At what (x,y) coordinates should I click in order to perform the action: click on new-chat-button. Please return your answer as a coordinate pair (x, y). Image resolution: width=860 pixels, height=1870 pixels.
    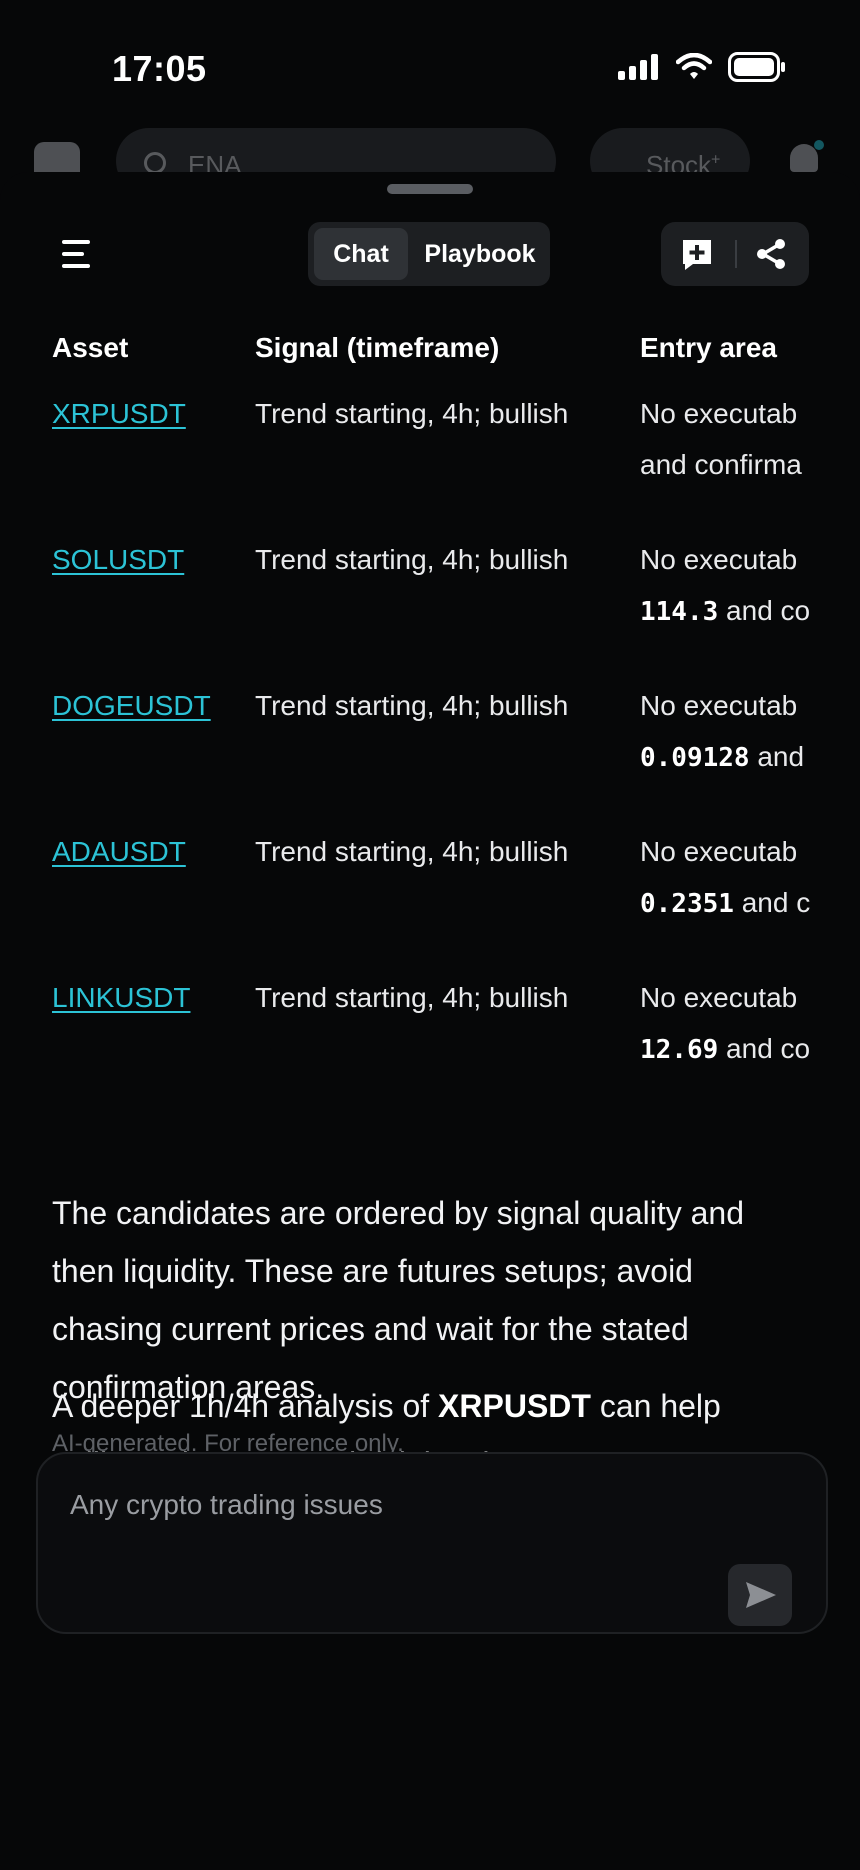
    Looking at the image, I should click on (697, 254).